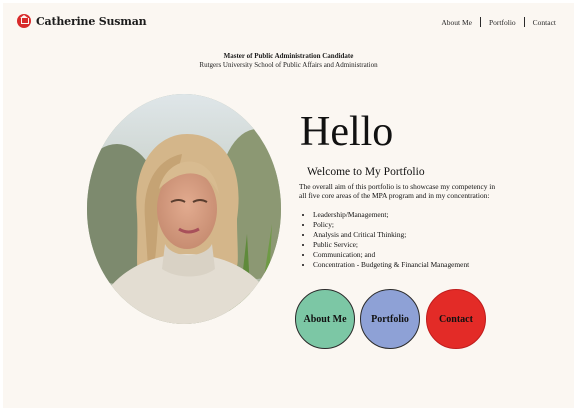  Describe the element at coordinates (456, 319) in the screenshot. I see `contact-button: Contact` at that location.